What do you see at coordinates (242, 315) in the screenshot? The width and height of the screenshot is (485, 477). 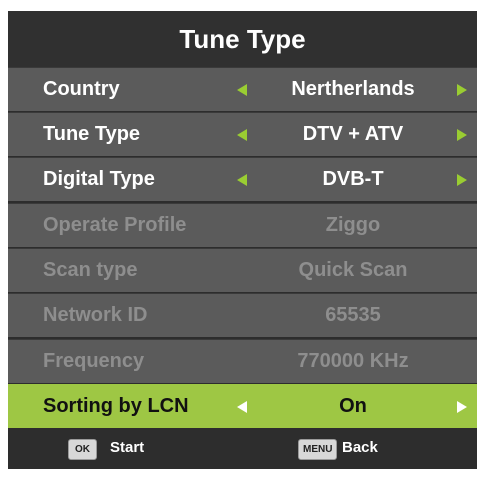 I see `row-network-id: Network ID 65535` at bounding box center [242, 315].